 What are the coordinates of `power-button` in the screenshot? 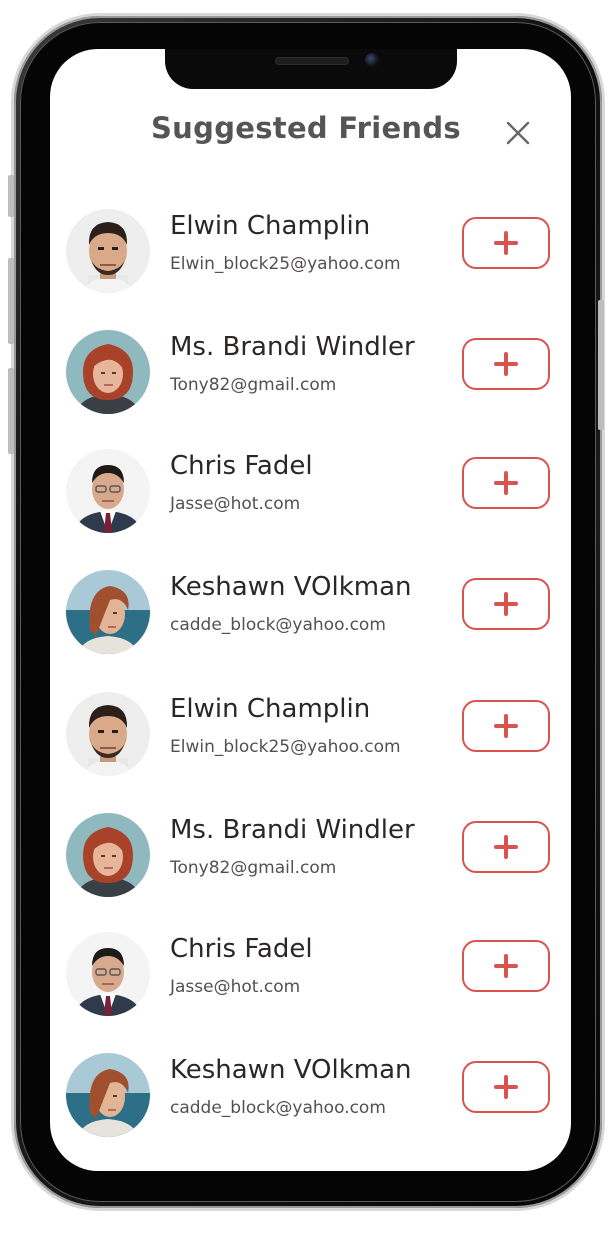 It's located at (601, 365).